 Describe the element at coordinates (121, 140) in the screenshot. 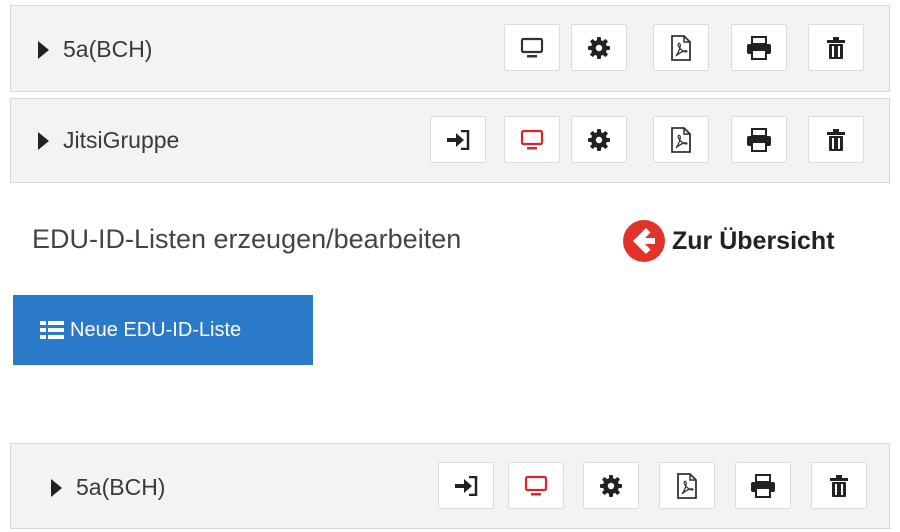

I see `group-name: JitsiGruppe` at that location.